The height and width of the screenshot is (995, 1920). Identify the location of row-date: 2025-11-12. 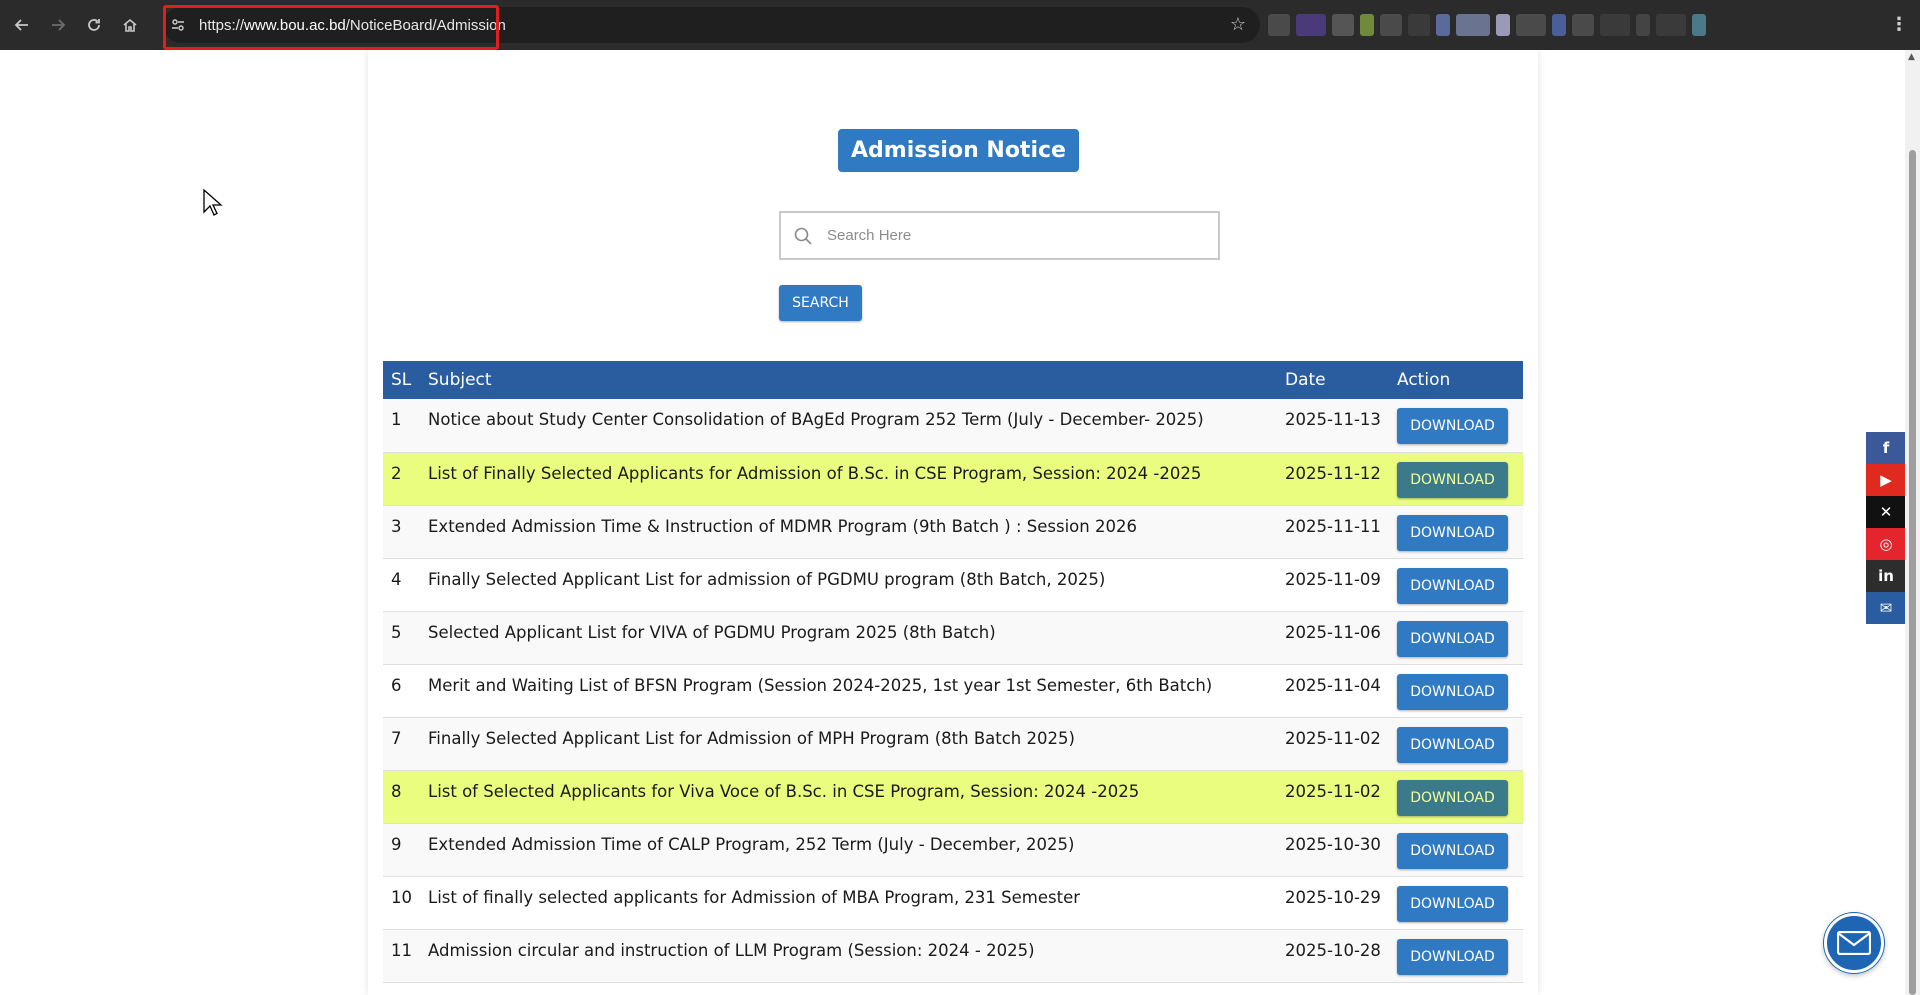
(1333, 473).